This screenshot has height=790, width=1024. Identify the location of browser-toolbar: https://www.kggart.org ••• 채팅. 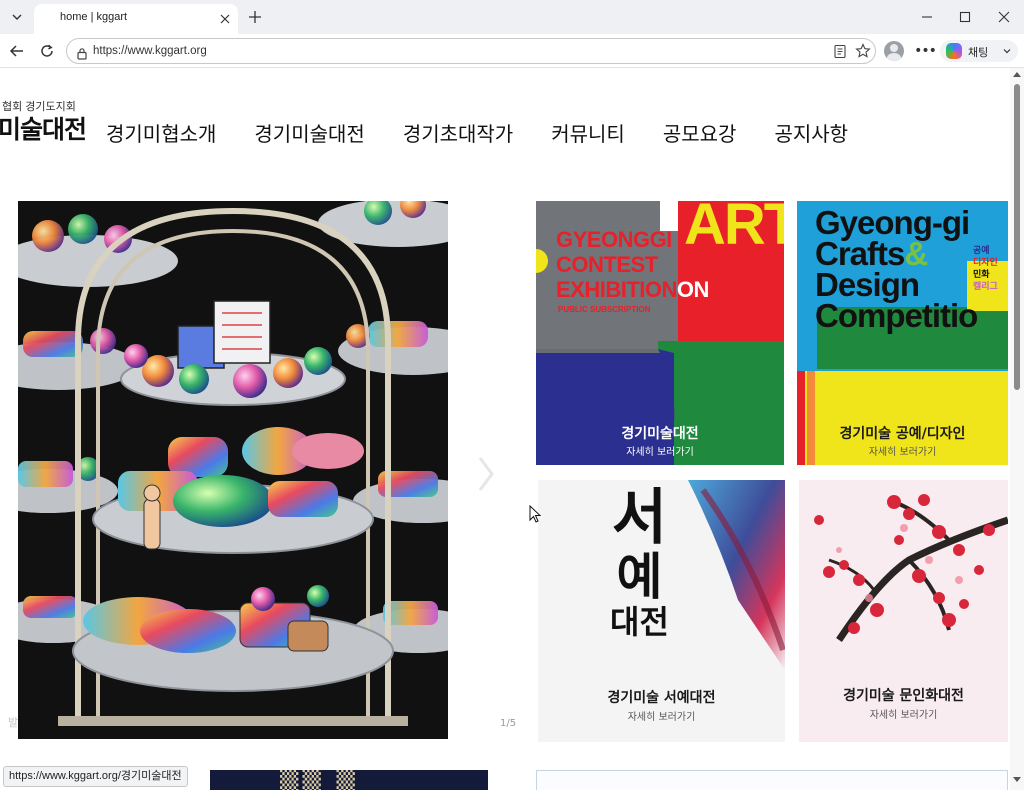
(512, 51).